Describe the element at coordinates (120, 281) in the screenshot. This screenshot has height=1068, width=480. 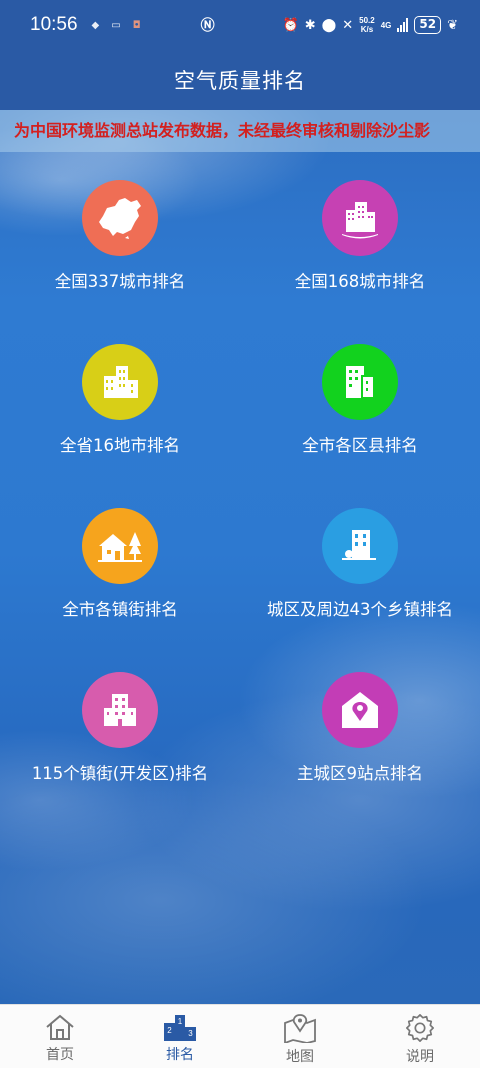
I see `tile-label: 全国337城市排名` at that location.